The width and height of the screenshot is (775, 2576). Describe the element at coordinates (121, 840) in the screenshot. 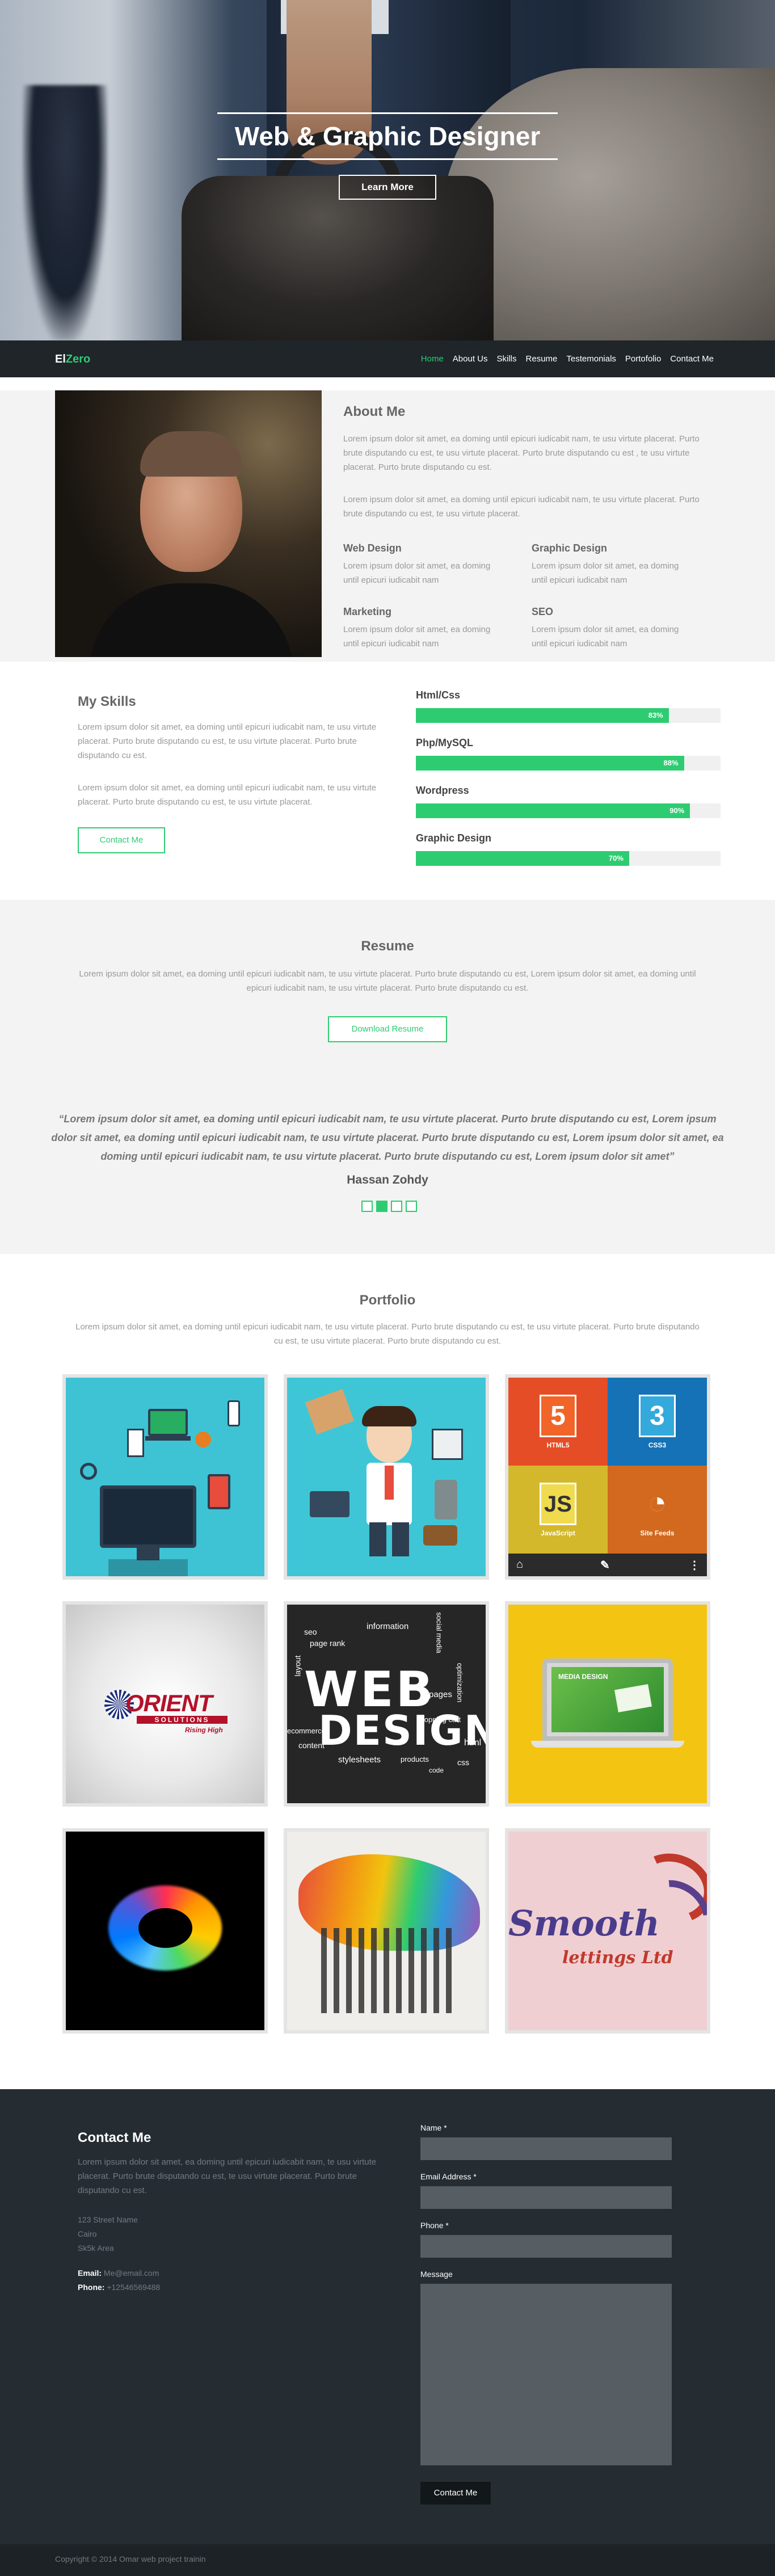

I see `contact-me-button: Contact Me` at that location.